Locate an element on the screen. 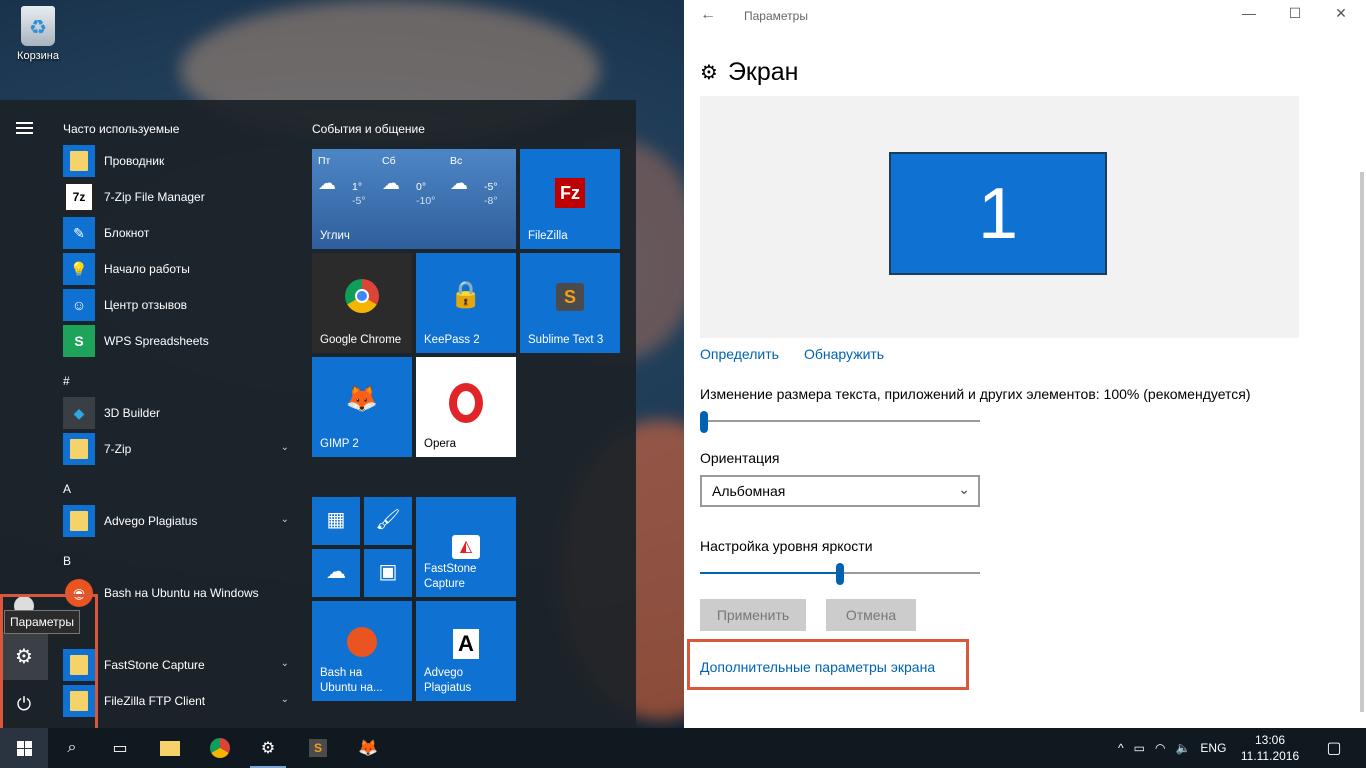 This screenshot has width=1366, height=768. calculator-icon: ▦ is located at coordinates (336, 520).